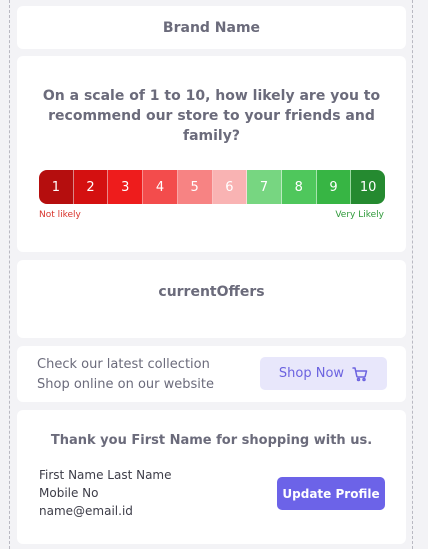 The image size is (428, 549). What do you see at coordinates (359, 215) in the screenshot?
I see `scale-high-label: Very Likely` at bounding box center [359, 215].